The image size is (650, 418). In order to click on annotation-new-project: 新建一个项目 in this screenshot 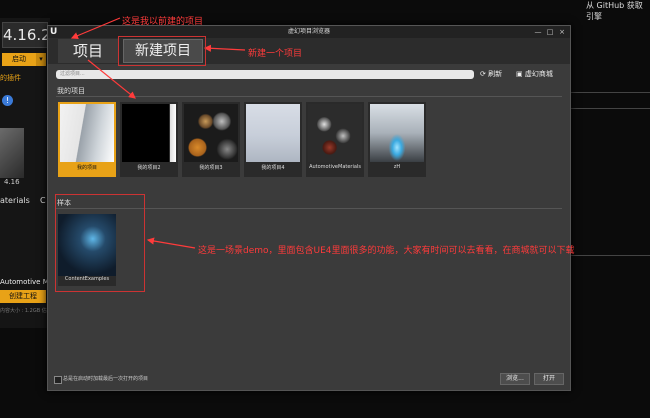, I will do `click(275, 54)`.